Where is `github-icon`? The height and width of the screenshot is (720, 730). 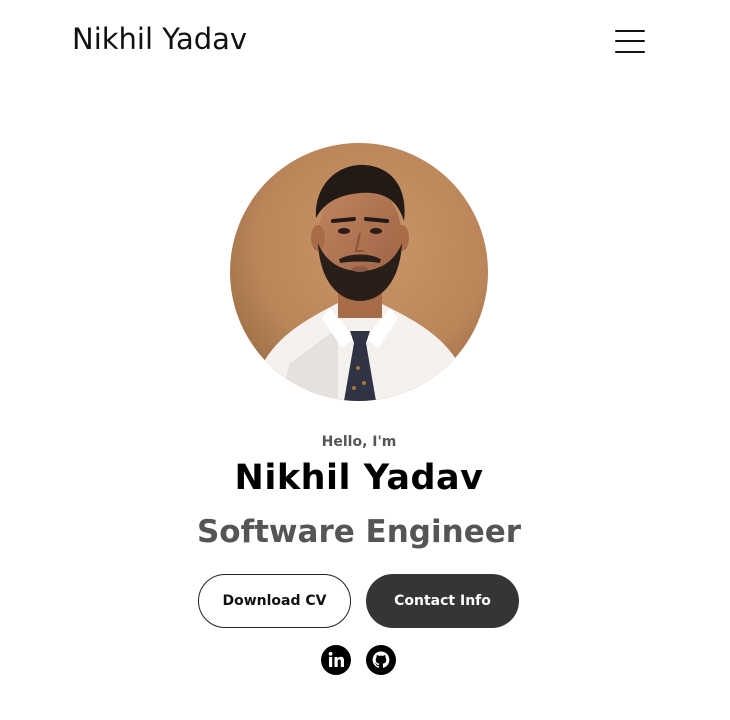
github-icon is located at coordinates (381, 660).